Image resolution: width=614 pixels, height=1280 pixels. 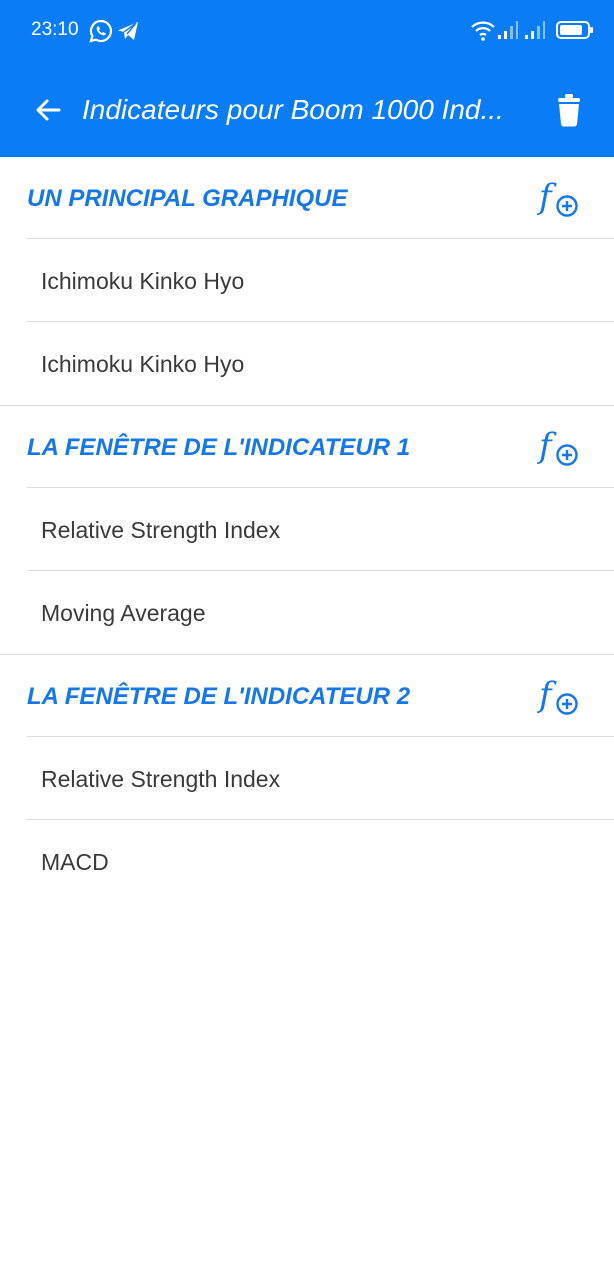 I want to click on status-time: 23:10, so click(x=55, y=29).